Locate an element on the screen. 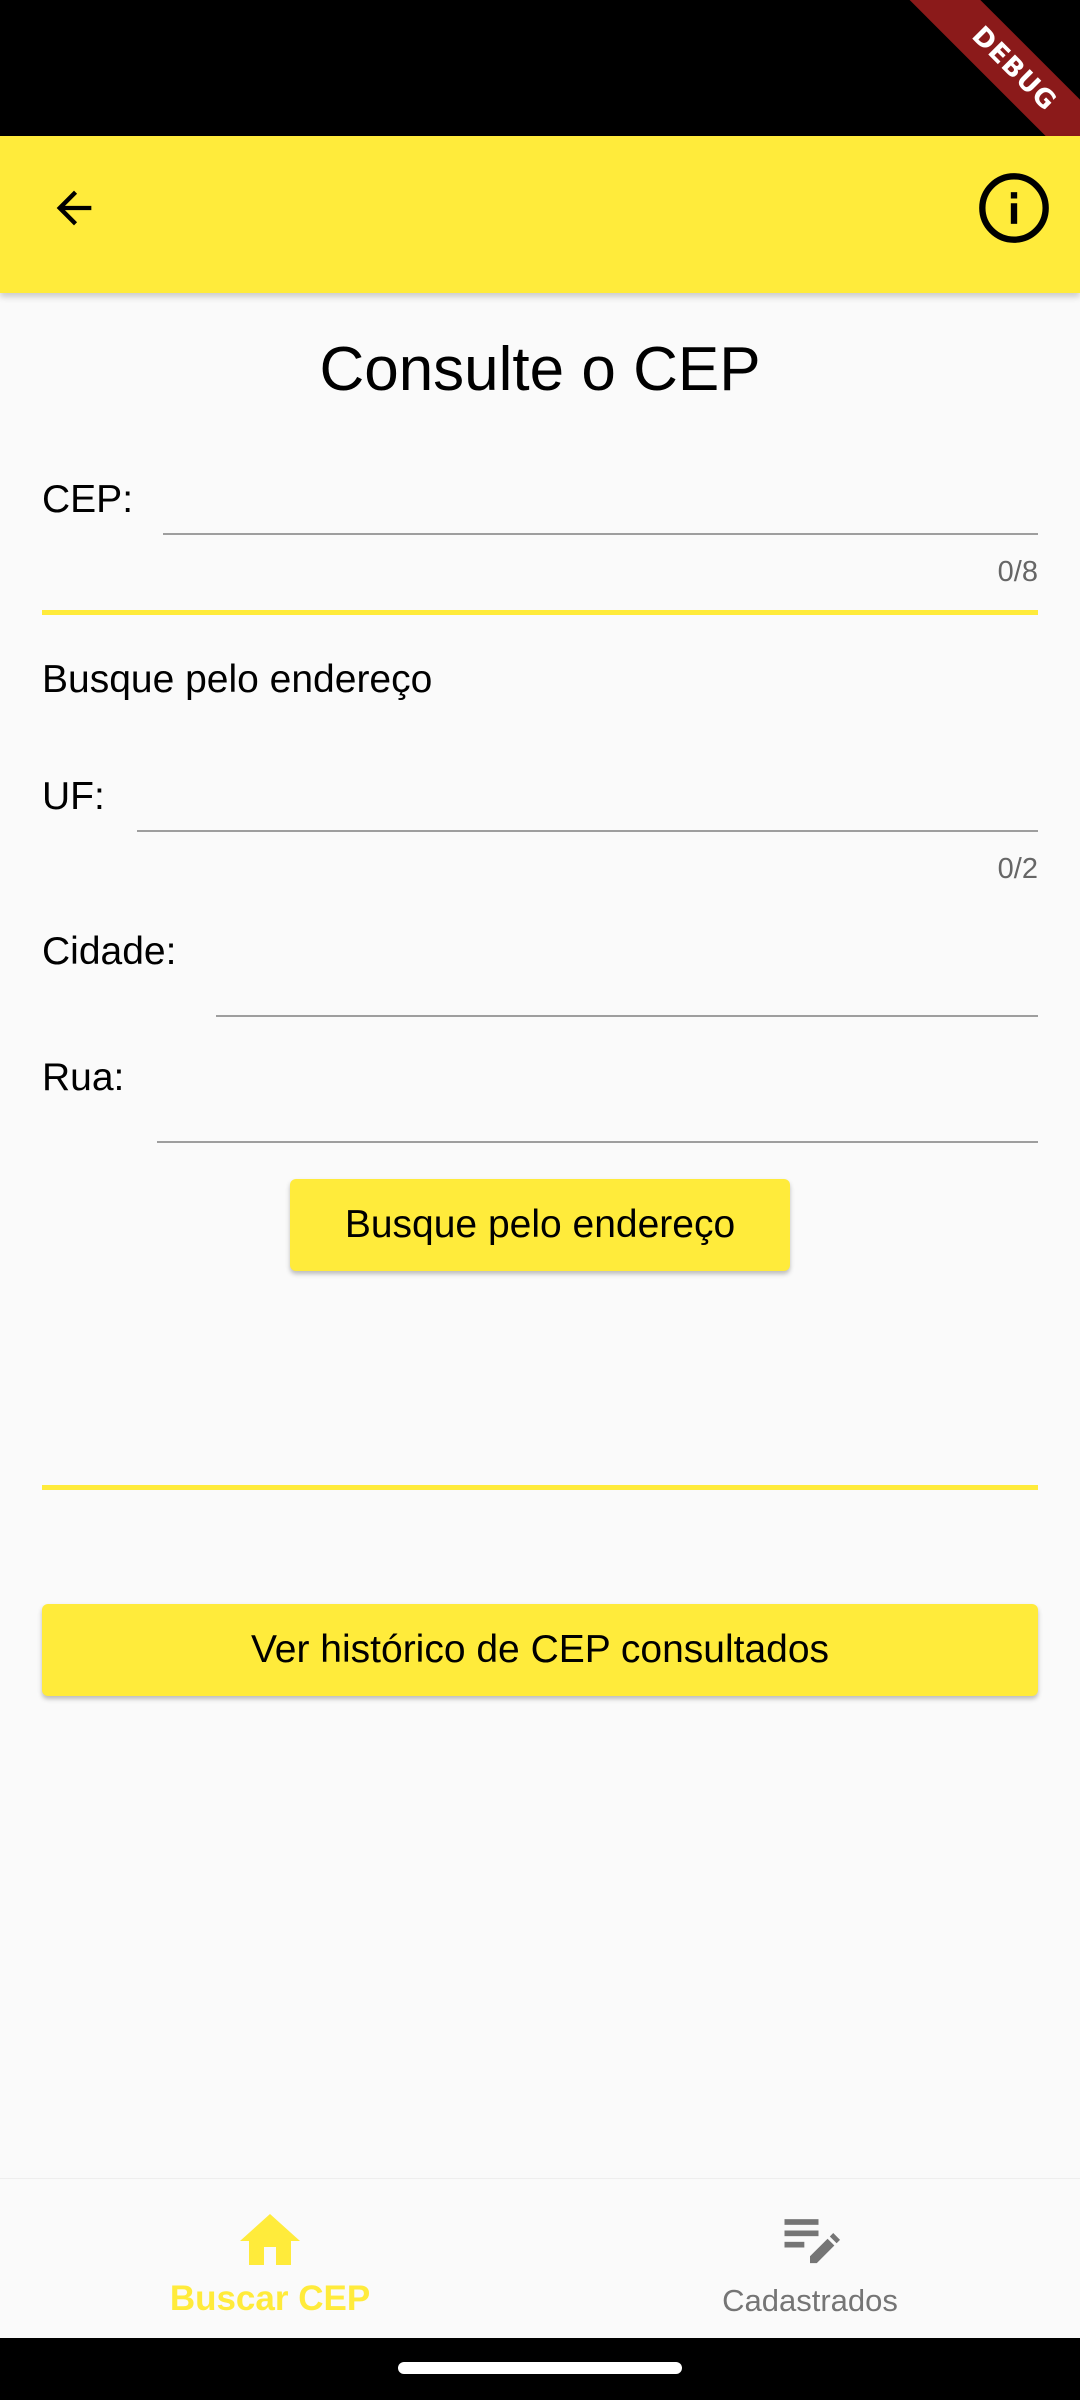  page-title: Consulte o CEP is located at coordinates (540, 369).